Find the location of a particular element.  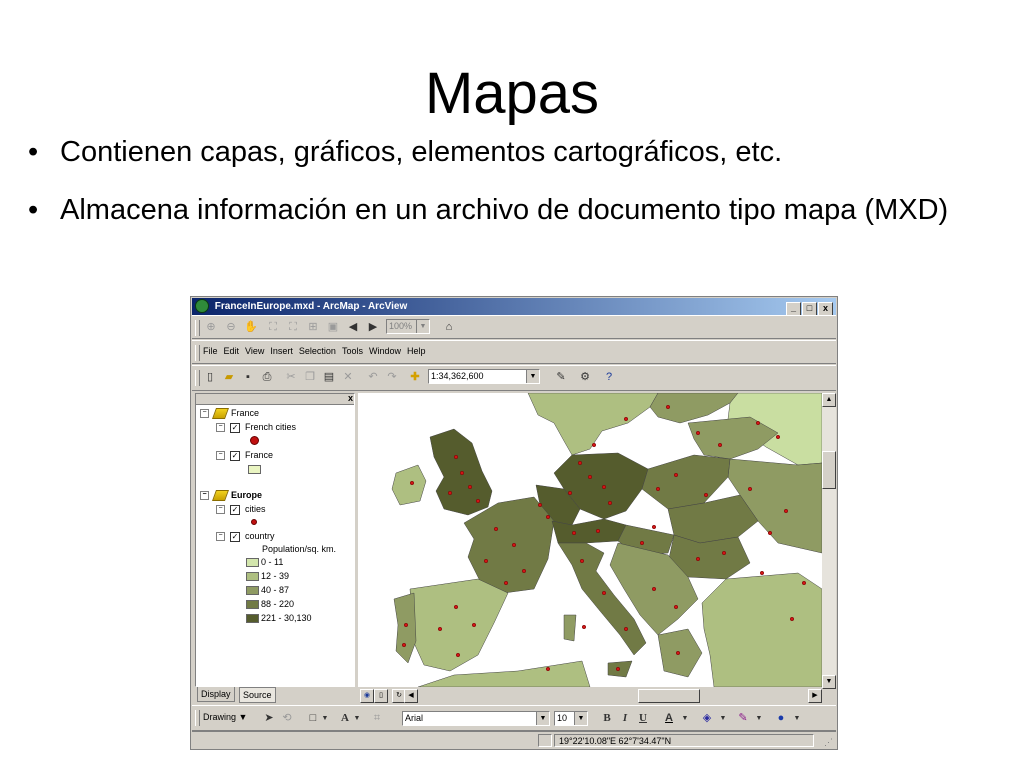

minimize-button: _ is located at coordinates (793, 309).